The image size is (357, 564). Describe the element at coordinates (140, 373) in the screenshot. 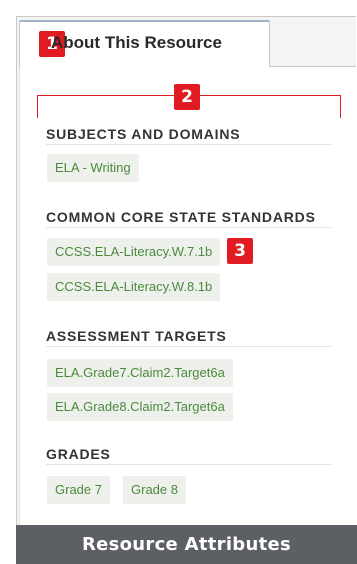

I see `chip-target: ELA.Grade7.Claim2.Target6a` at that location.